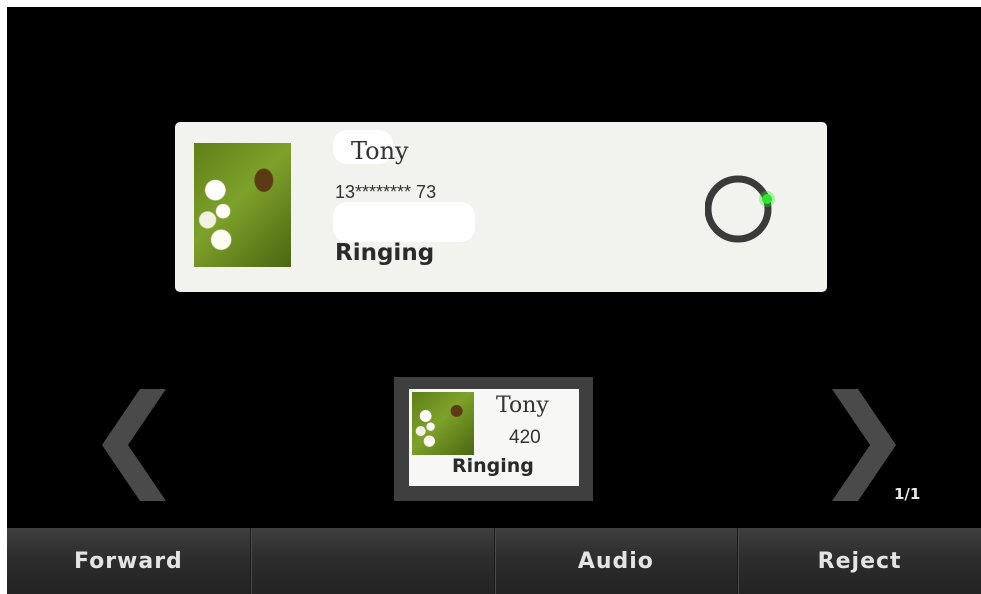 The image size is (981, 594). Describe the element at coordinates (242, 205) in the screenshot. I see `contact-photo` at that location.